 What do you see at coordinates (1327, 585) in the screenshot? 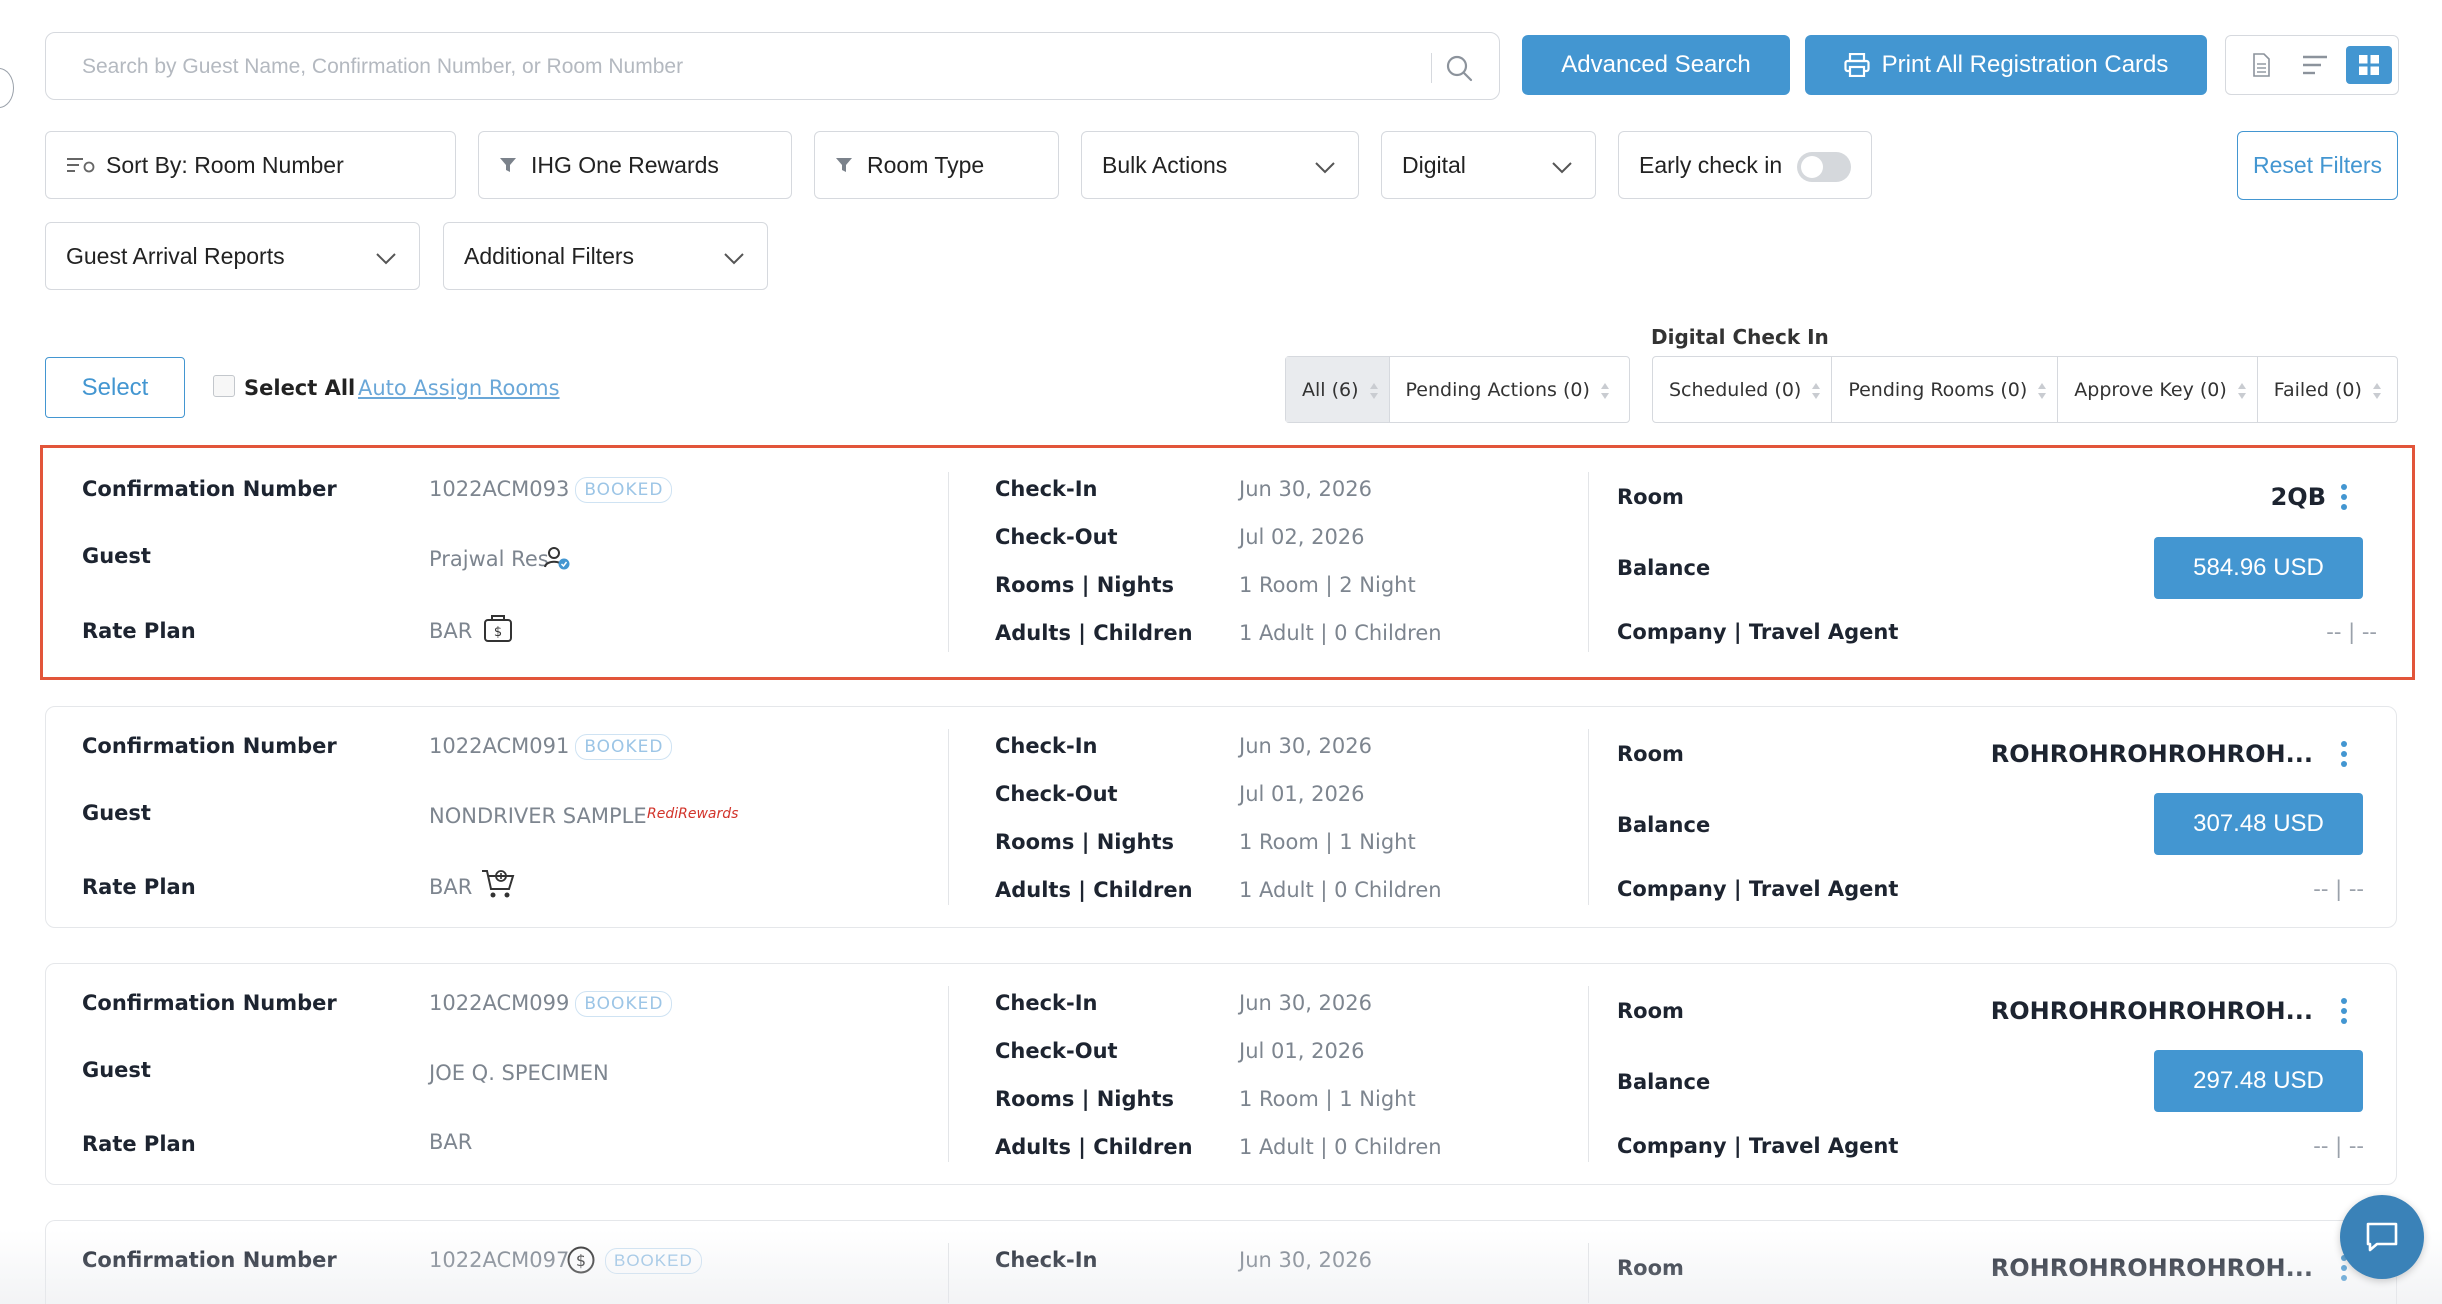
I see `rooms-nights-value: 1 Room | 2 Night` at bounding box center [1327, 585].